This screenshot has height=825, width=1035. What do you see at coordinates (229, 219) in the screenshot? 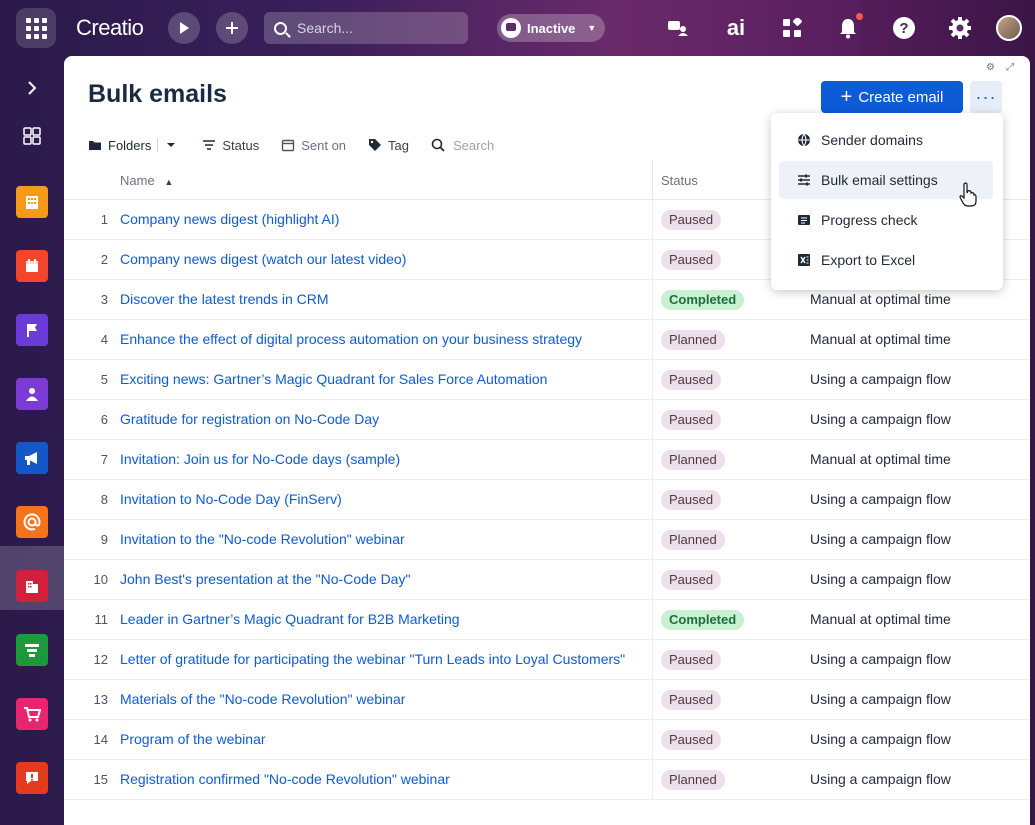
I see `email-name-link: Company news digest (highlight AI)` at bounding box center [229, 219].